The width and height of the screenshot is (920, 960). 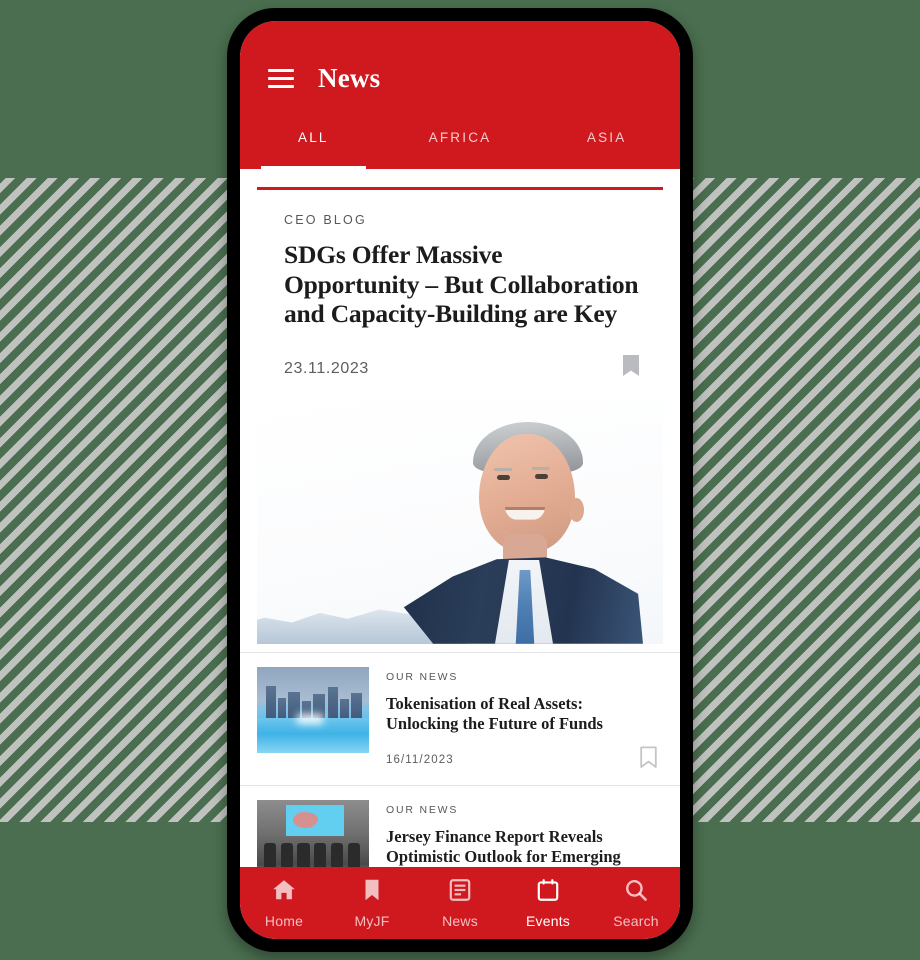 What do you see at coordinates (460, 137) in the screenshot?
I see `tab-africa-label: AFRICA` at bounding box center [460, 137].